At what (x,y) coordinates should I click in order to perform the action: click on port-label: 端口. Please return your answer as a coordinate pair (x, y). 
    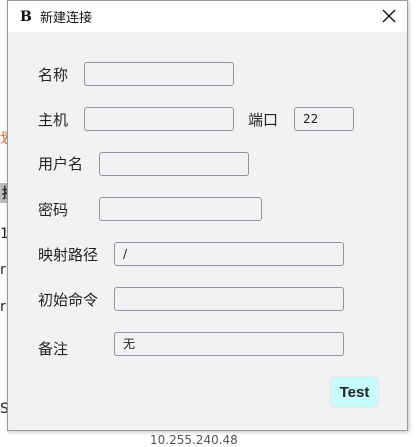
    Looking at the image, I should click on (263, 120).